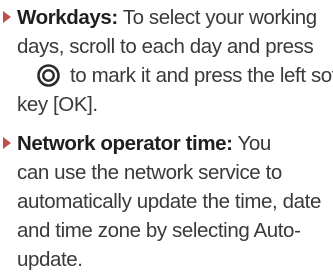  Describe the element at coordinates (159, 230) in the screenshot. I see `text-line: and time zone by selecting Auto-` at that location.